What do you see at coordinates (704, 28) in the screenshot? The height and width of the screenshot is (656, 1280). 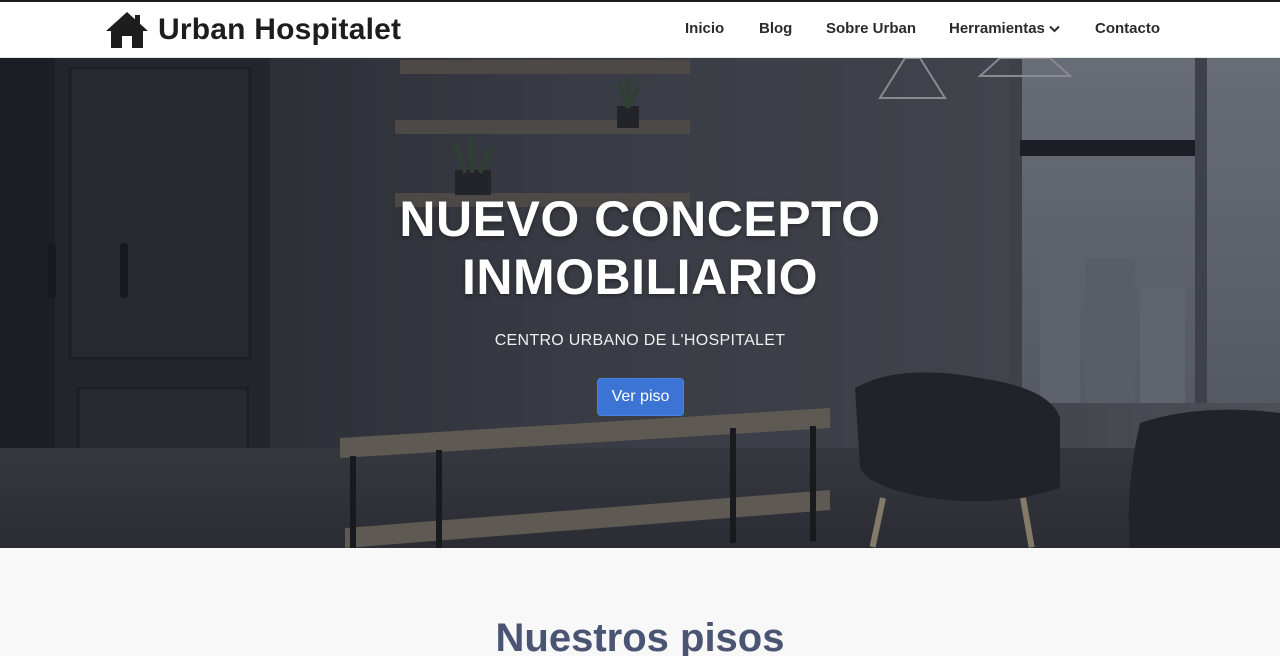 I see `nav-item-inicio: Inicio` at bounding box center [704, 28].